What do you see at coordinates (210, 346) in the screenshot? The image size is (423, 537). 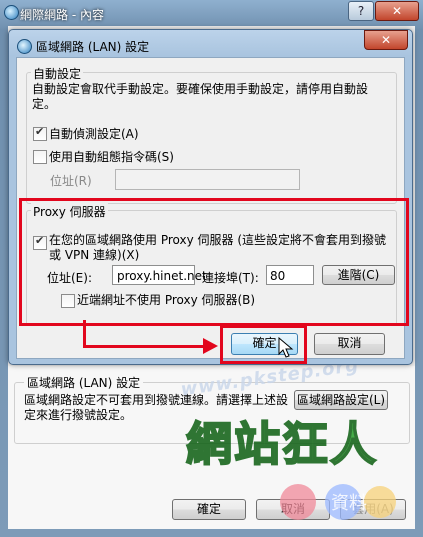 I see `annotation-arrow-icon` at bounding box center [210, 346].